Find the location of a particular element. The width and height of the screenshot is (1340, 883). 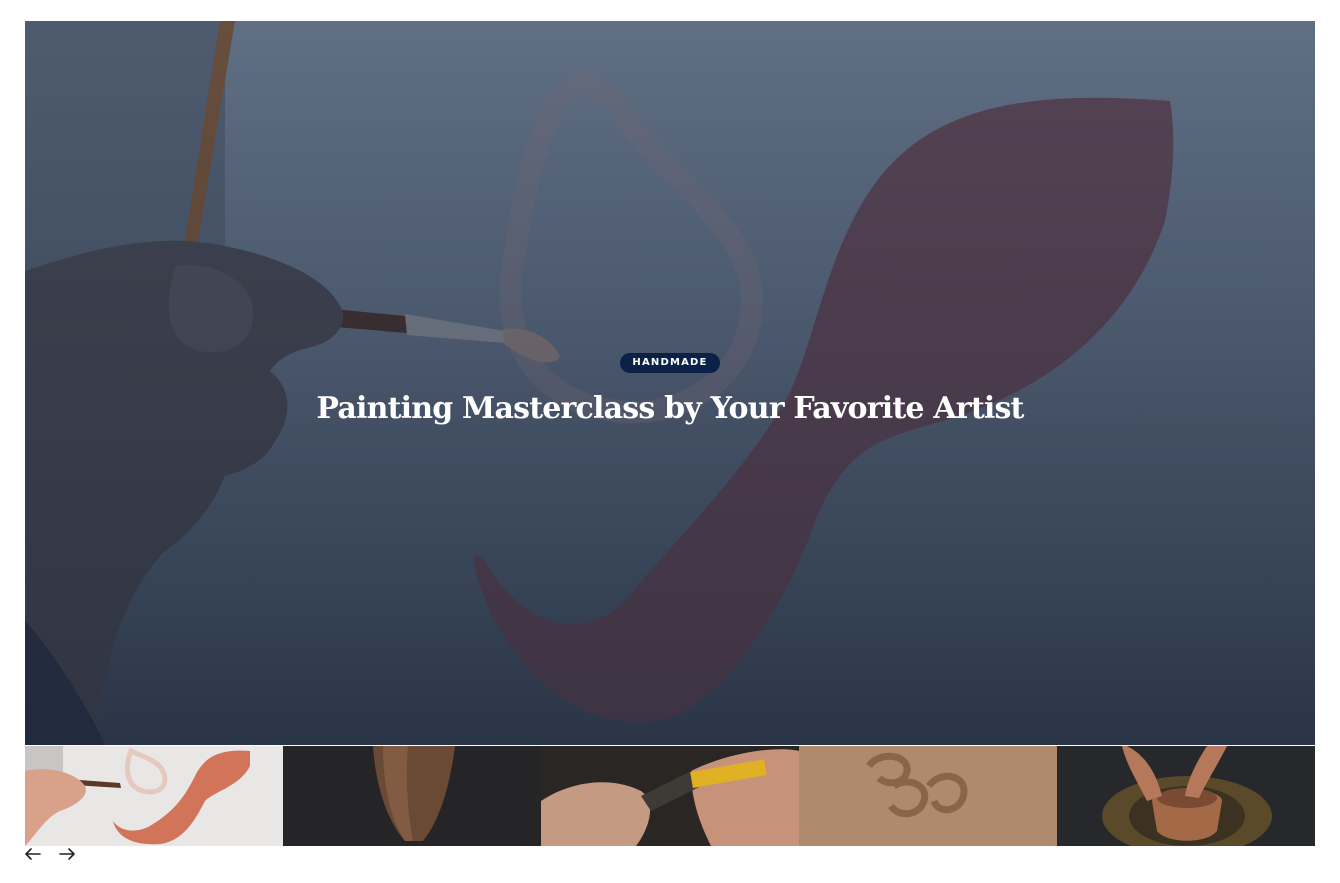

pottery-wheel-image is located at coordinates (1186, 796).